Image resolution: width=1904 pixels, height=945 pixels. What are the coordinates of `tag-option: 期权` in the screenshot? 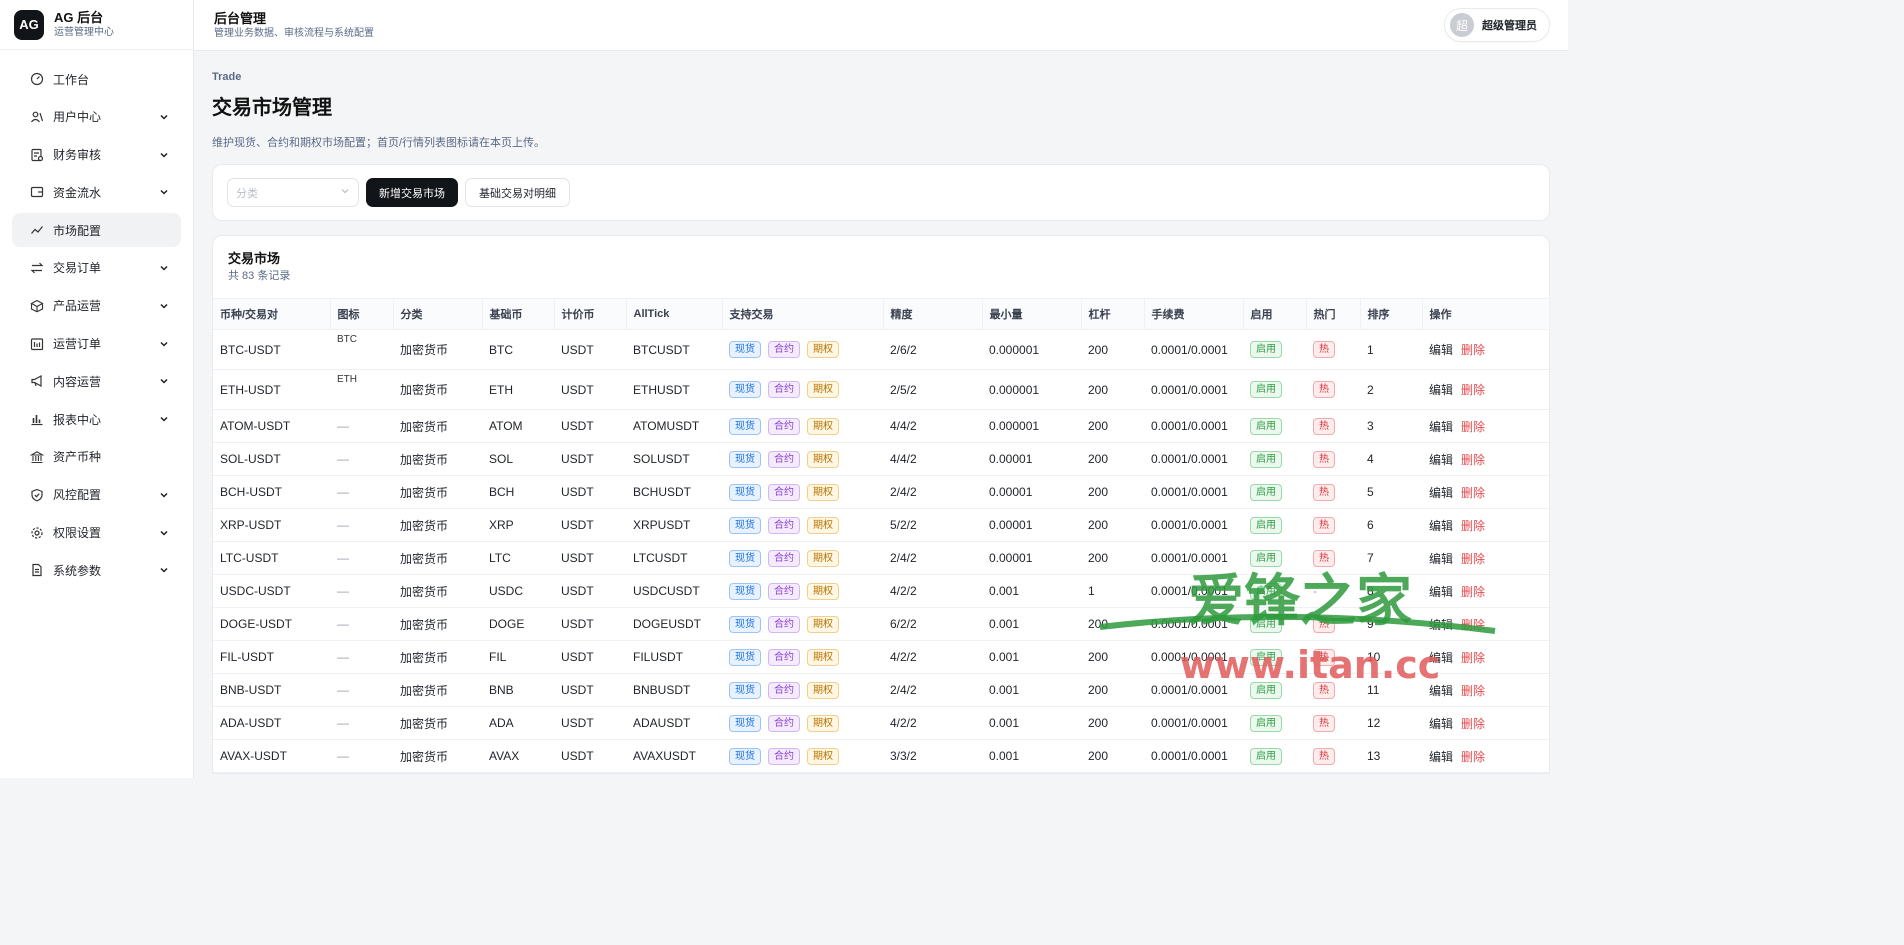 It's located at (823, 657).